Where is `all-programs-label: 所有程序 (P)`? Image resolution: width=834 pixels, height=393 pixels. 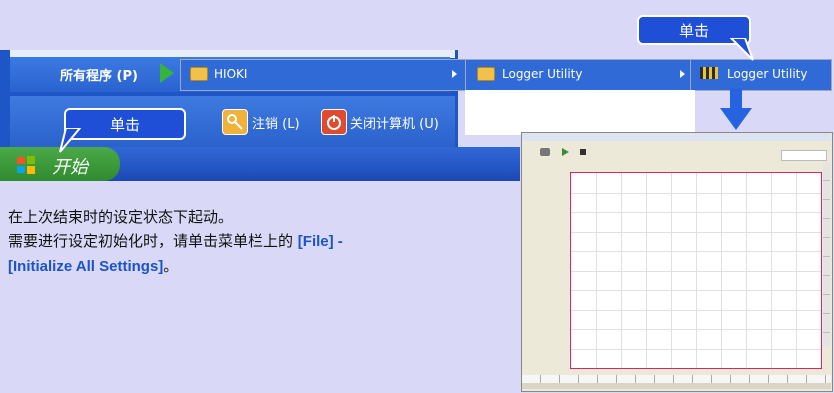
all-programs-label: 所有程序 (P) is located at coordinates (99, 74).